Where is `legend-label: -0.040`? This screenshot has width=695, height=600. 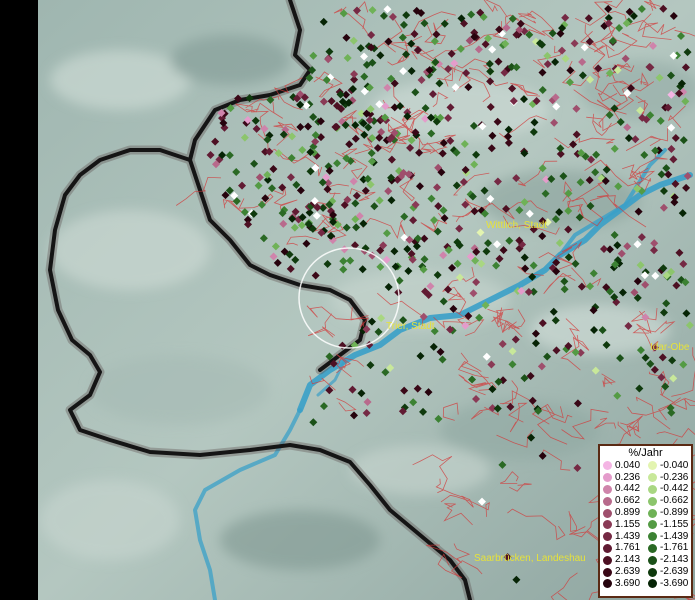
legend-label: -0.040 is located at coordinates (674, 465).